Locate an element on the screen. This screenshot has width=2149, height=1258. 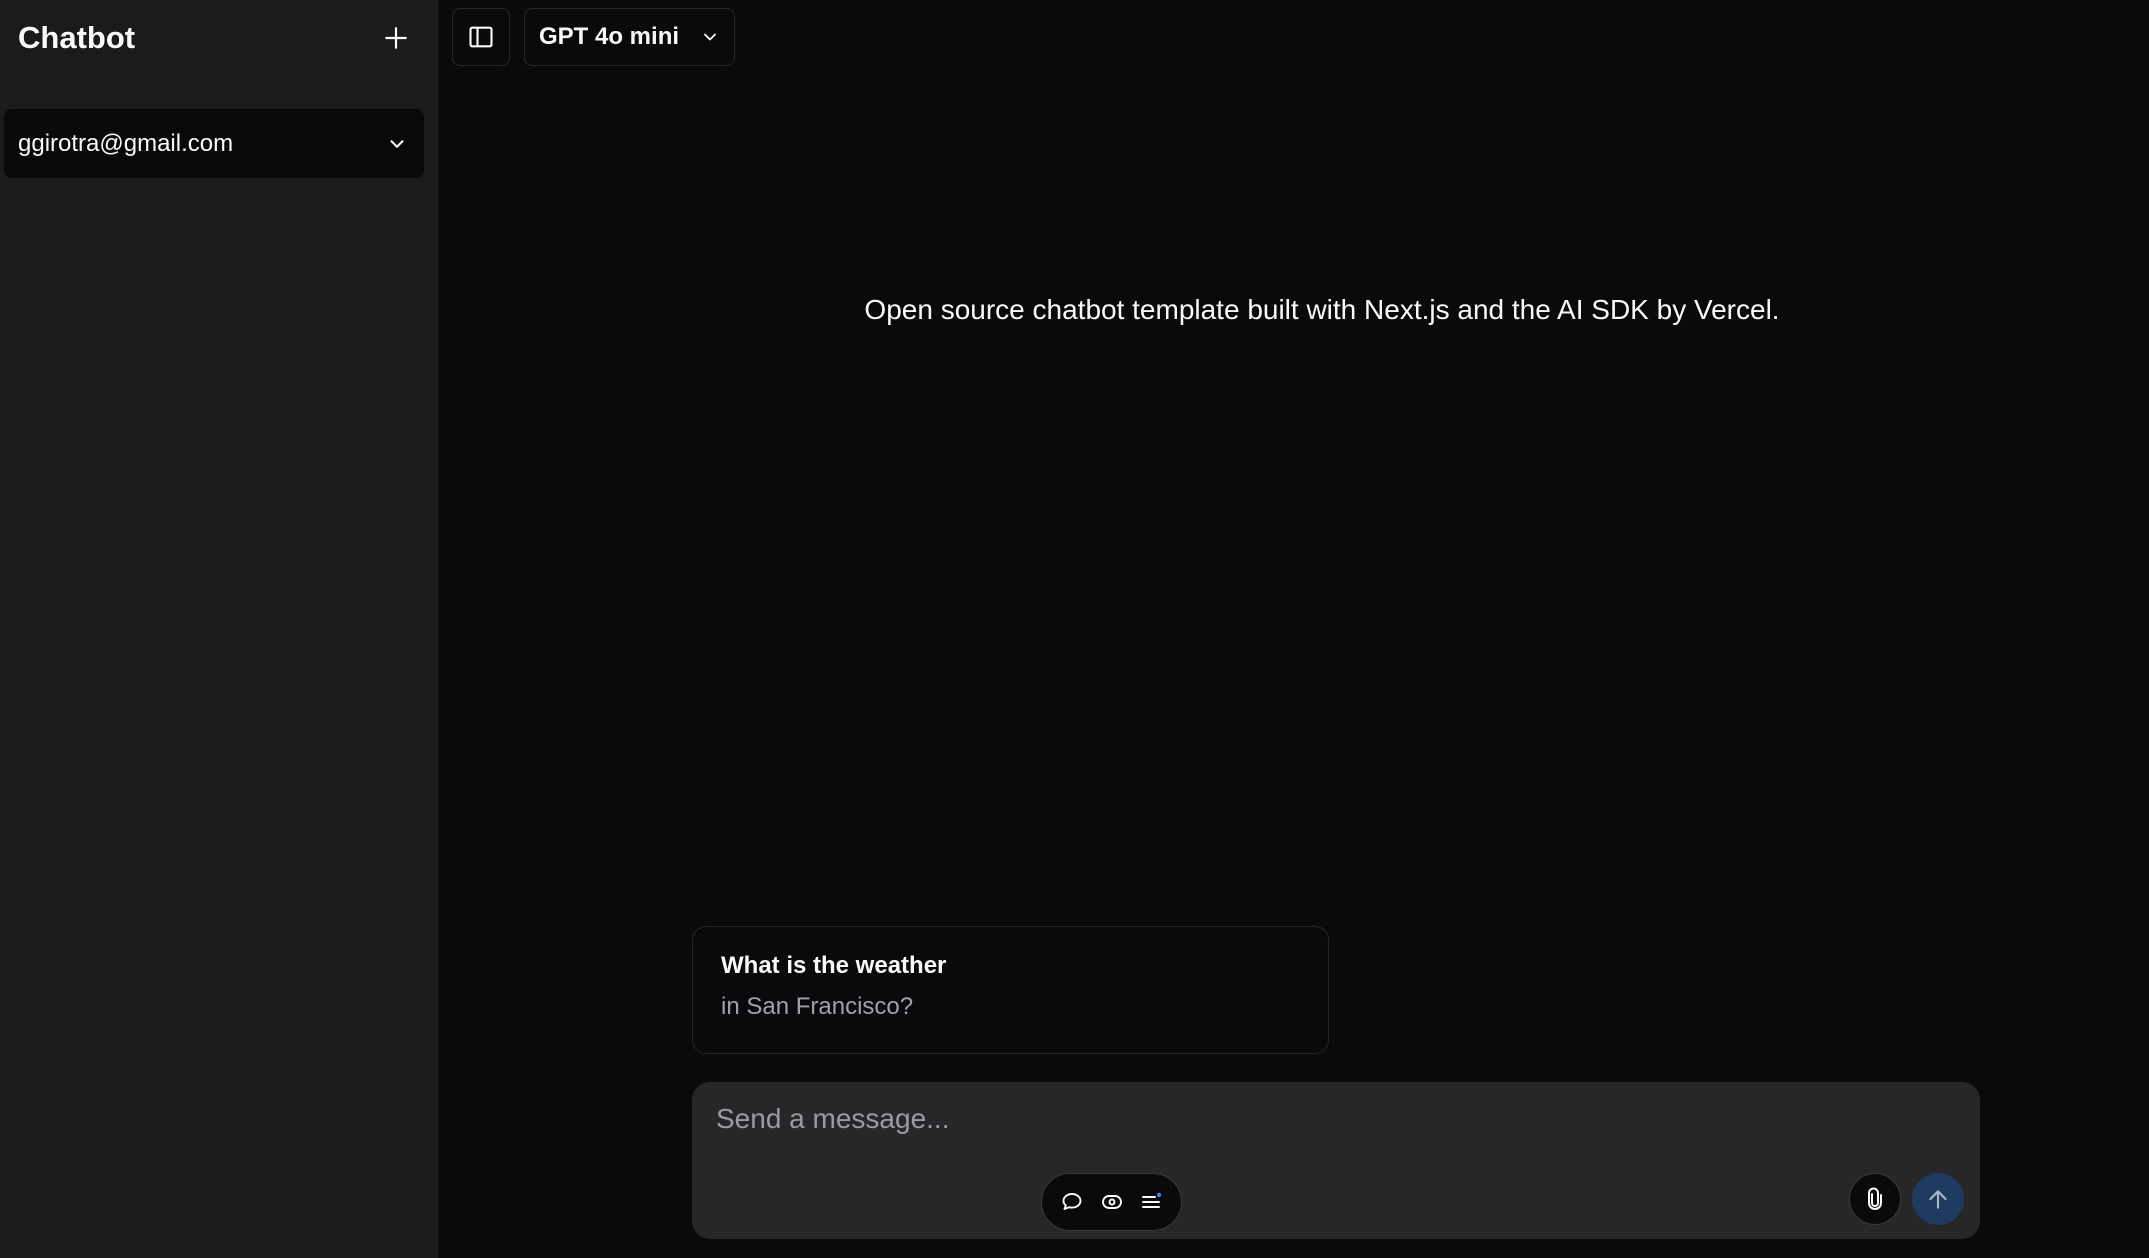
mode-toggle-group is located at coordinates (1111, 1202).